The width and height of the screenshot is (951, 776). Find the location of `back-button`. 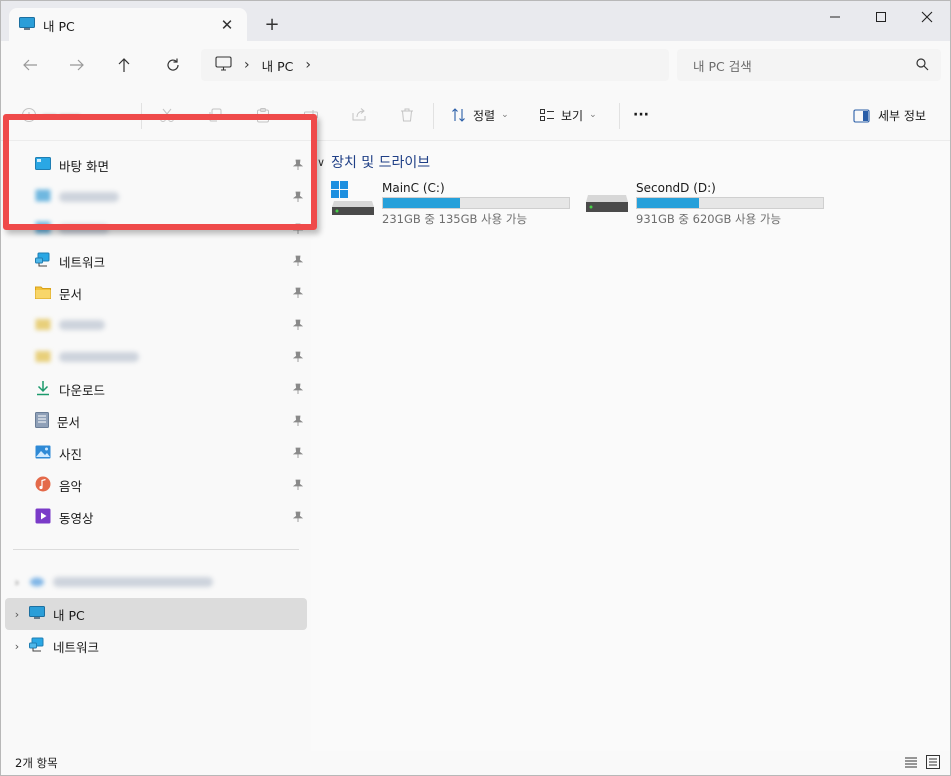

back-button is located at coordinates (30, 65).